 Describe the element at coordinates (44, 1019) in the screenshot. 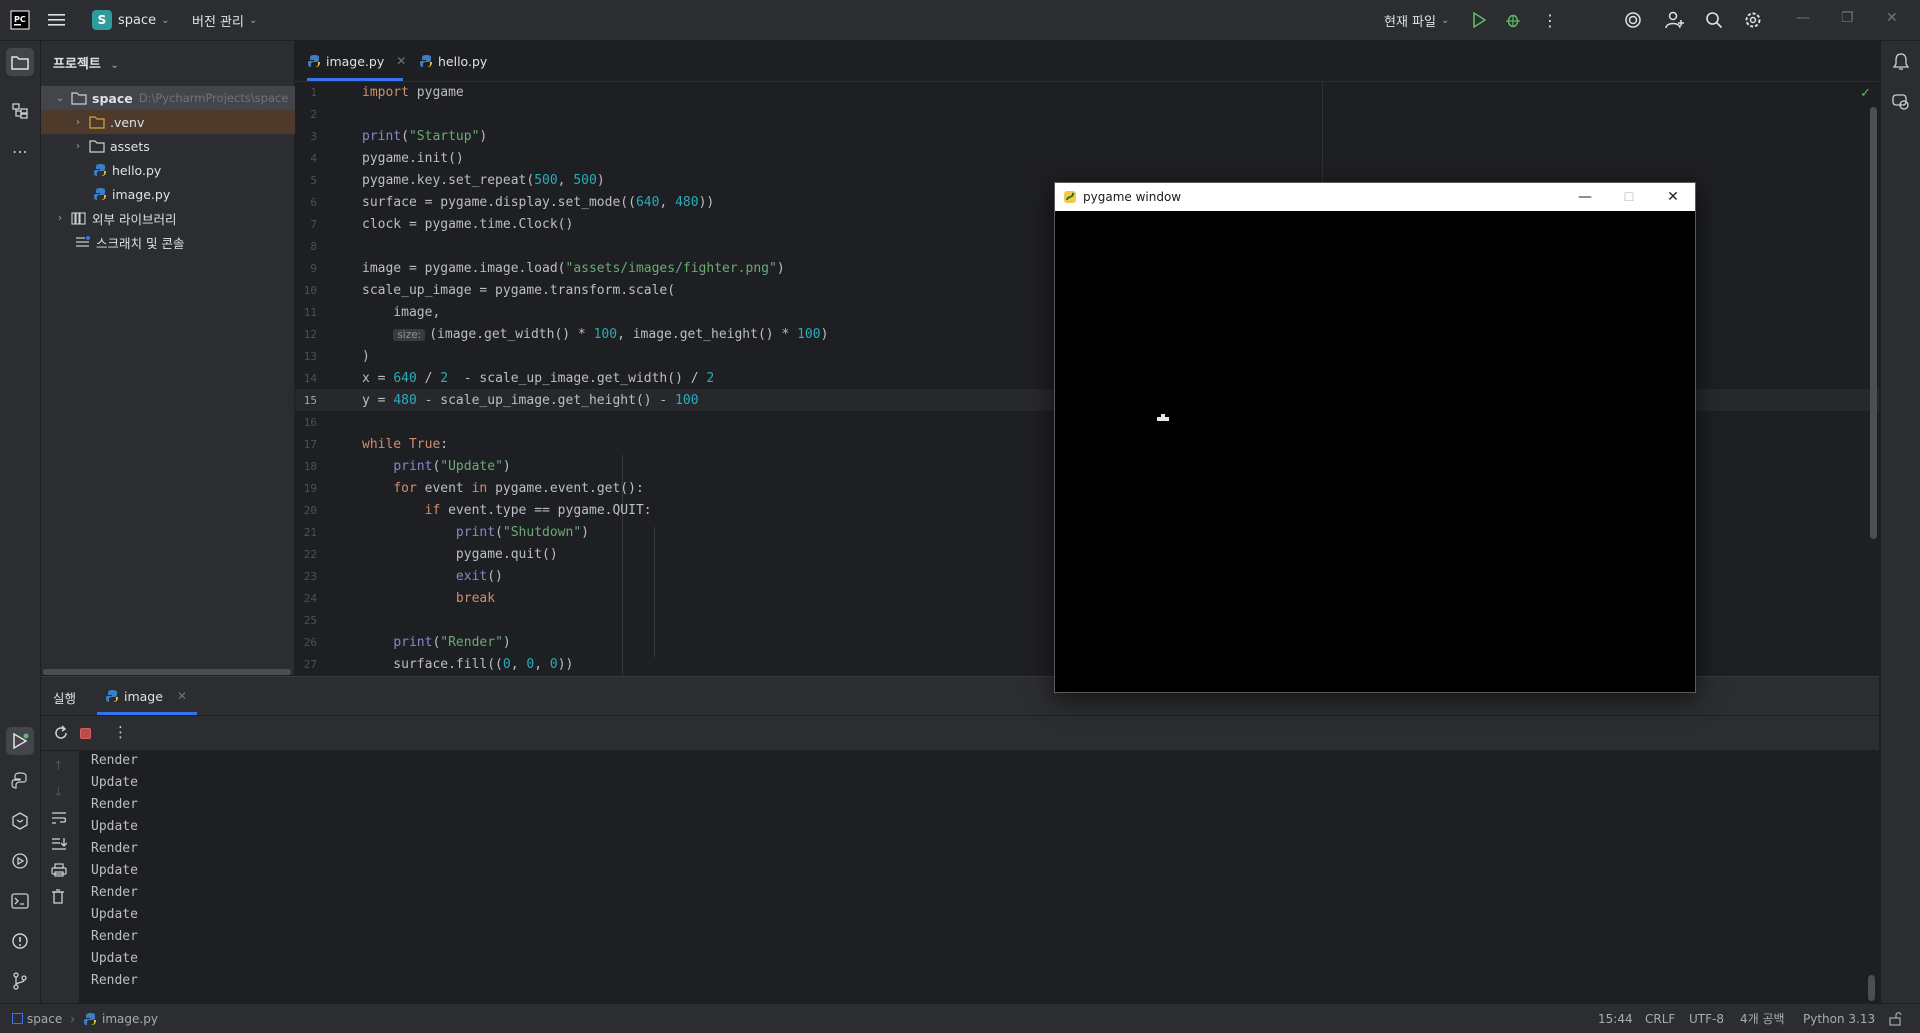

I see `breadcrumb-project: space` at that location.